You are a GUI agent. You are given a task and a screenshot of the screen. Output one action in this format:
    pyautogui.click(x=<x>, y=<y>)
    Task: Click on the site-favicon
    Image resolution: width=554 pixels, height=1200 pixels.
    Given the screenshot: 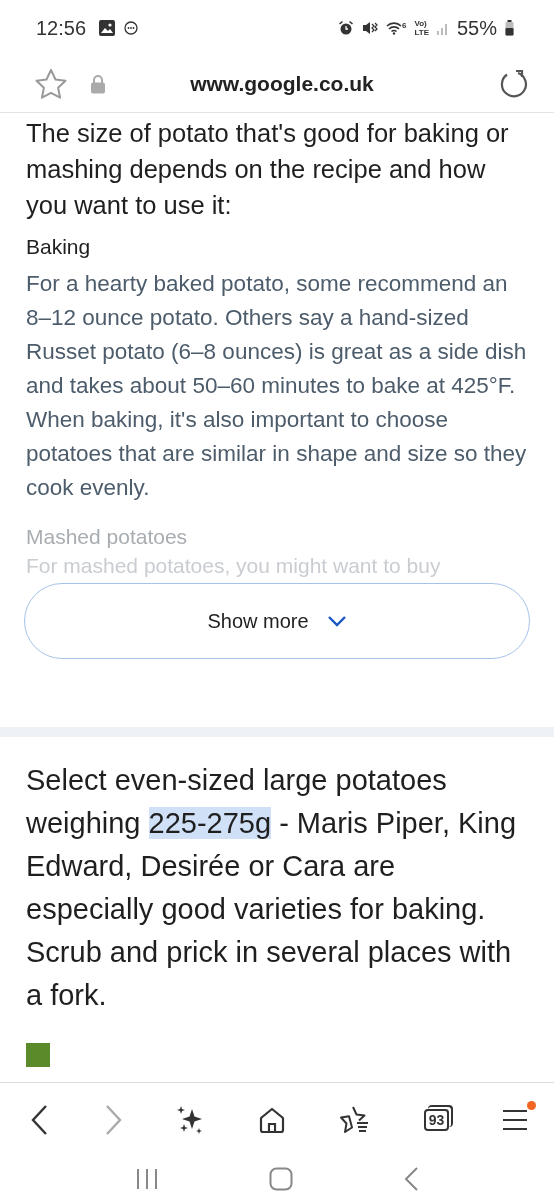 What is the action you would take?
    pyautogui.click(x=38, y=1055)
    